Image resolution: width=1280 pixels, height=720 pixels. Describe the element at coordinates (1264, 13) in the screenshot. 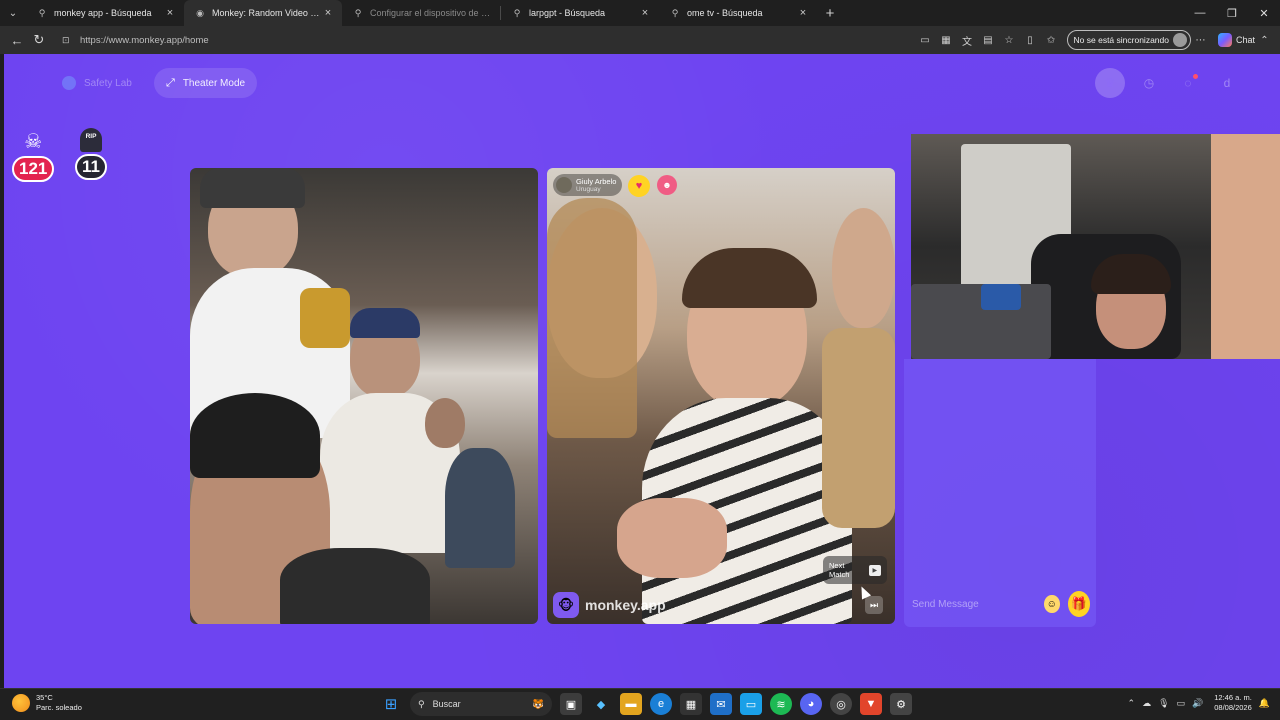

I see `close-window-icon: ✕` at that location.